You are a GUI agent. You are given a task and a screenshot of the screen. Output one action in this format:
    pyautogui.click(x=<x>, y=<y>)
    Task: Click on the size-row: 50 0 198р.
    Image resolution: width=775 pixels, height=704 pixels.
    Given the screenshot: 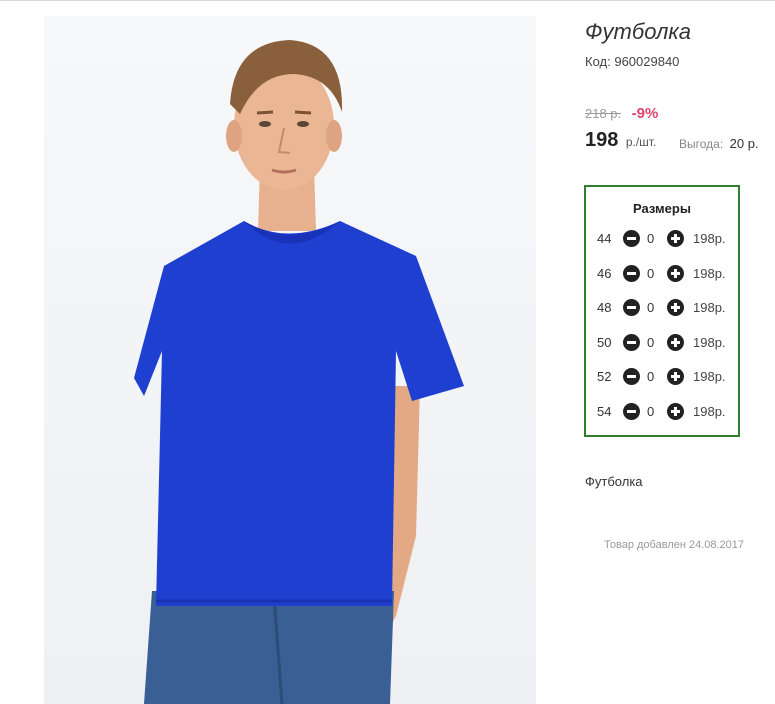 What is the action you would take?
    pyautogui.click(x=662, y=343)
    